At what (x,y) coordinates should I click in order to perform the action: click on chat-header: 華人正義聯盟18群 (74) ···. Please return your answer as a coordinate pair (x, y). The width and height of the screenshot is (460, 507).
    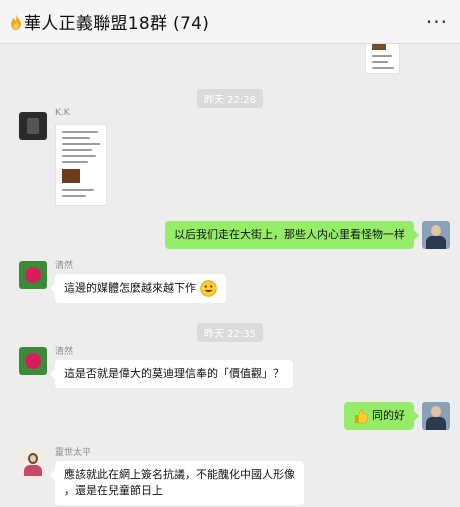
    Looking at the image, I should click on (230, 22).